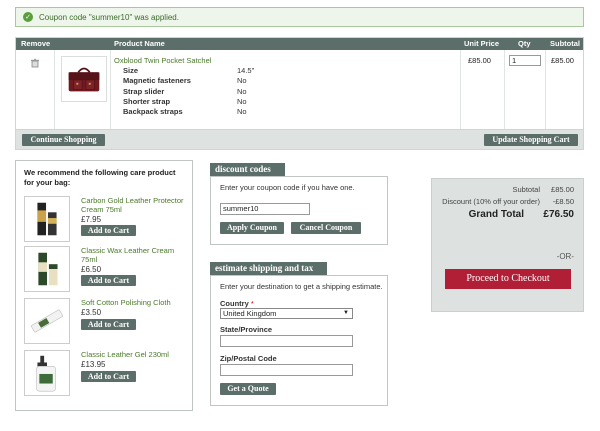 The image size is (600, 431). What do you see at coordinates (93, 364) in the screenshot?
I see `recommend-item-price: £13.95` at bounding box center [93, 364].